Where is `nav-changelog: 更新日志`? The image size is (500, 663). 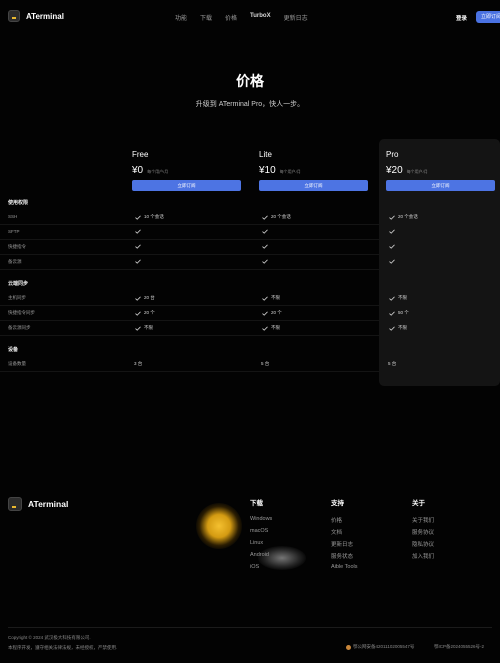
nav-changelog: 更新日志 is located at coordinates (296, 17).